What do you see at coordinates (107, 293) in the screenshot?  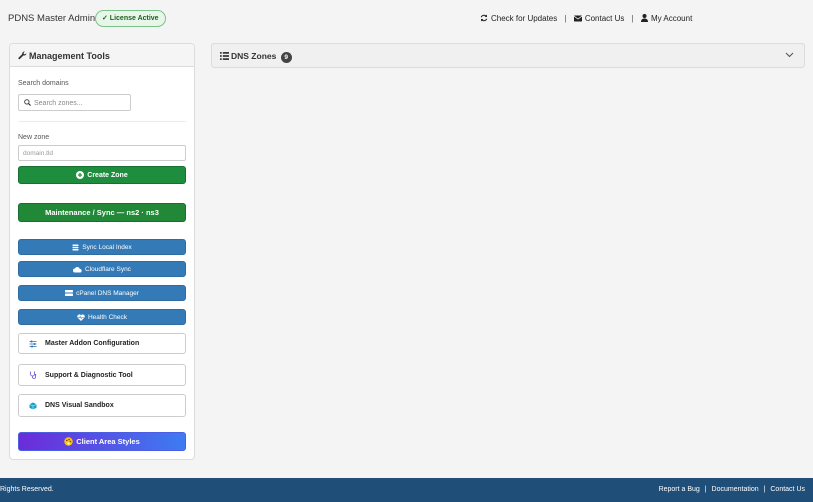 I see `cpanel-dns-manager-label: cPanel DNS Manager` at bounding box center [107, 293].